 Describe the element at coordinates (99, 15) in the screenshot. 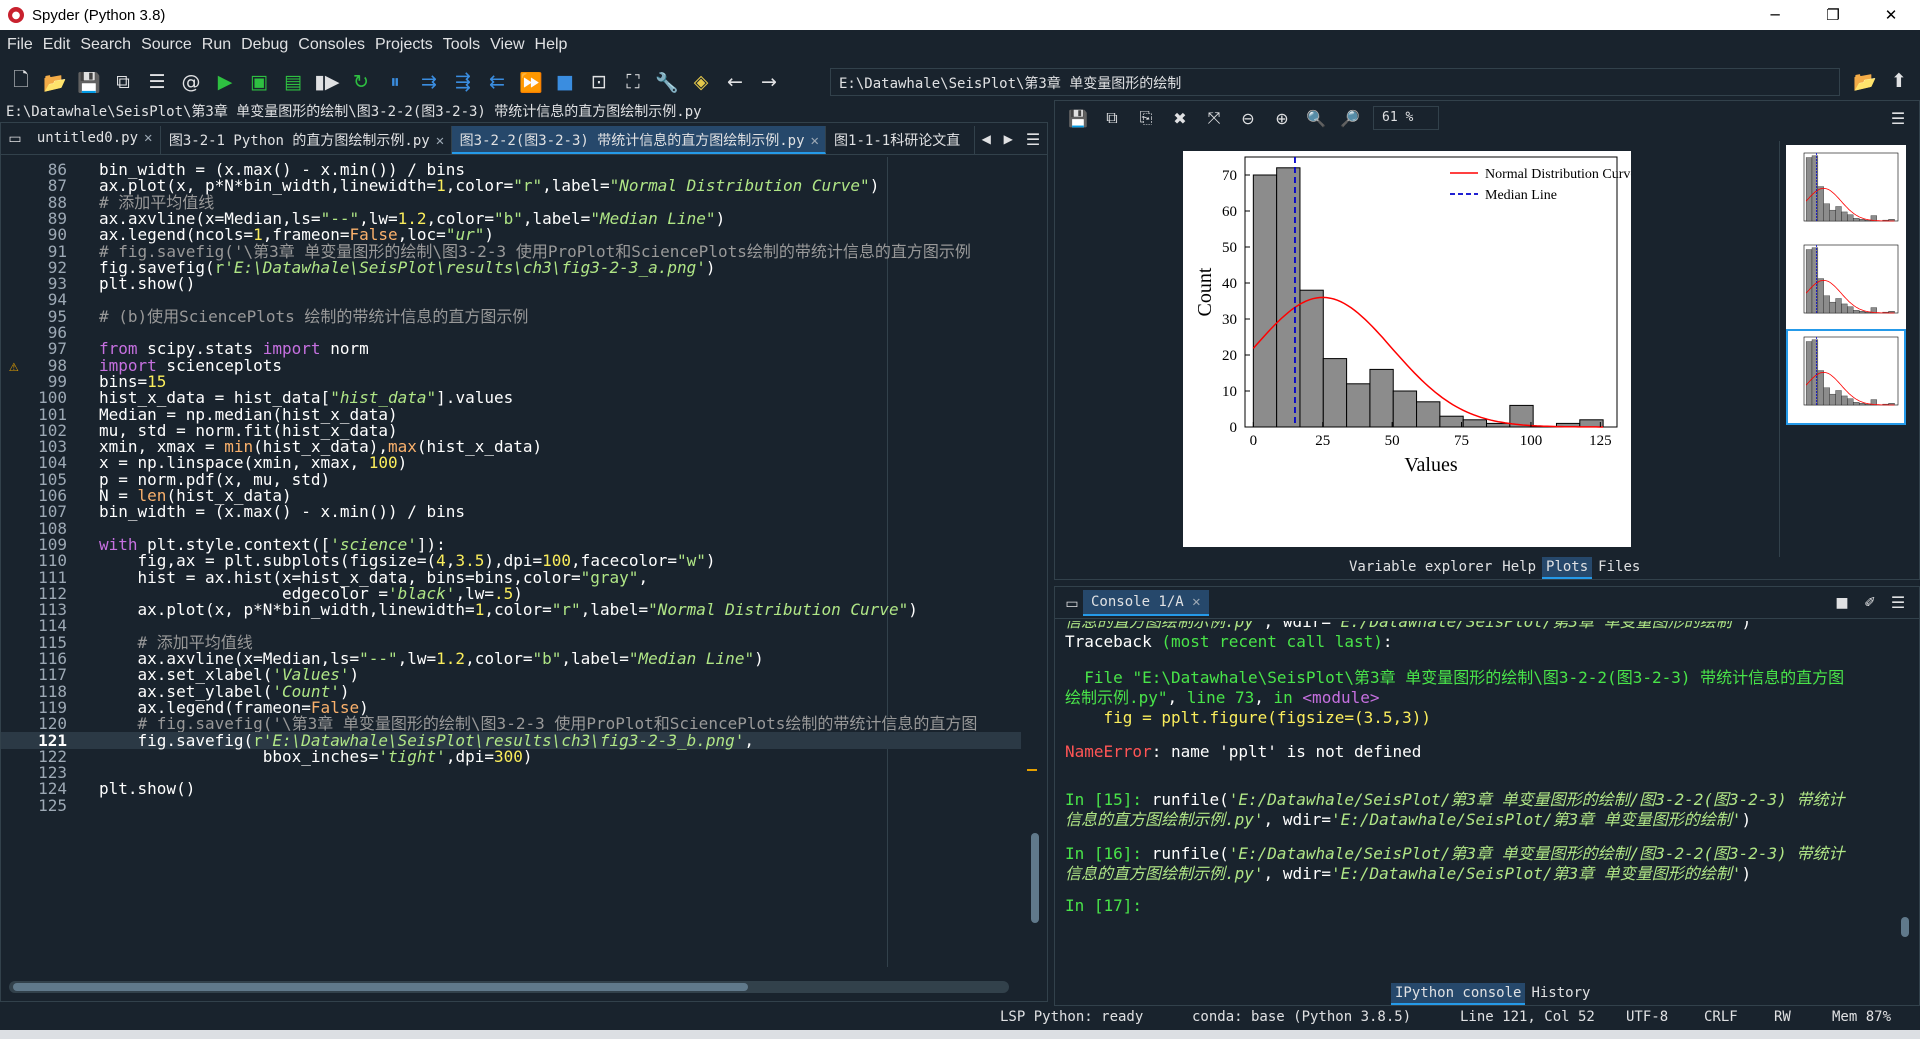

I see `window-title: Spyder (Python 3.8)` at that location.